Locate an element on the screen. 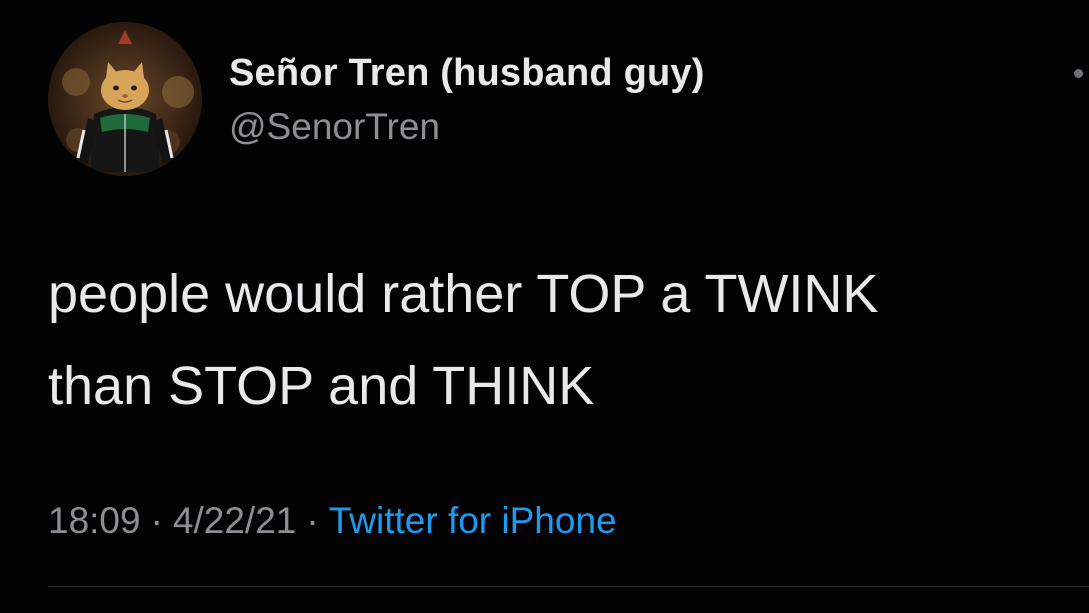 Image resolution: width=1089 pixels, height=613 pixels. tweet-source-link: Twitter for iPhone is located at coordinates (473, 520).